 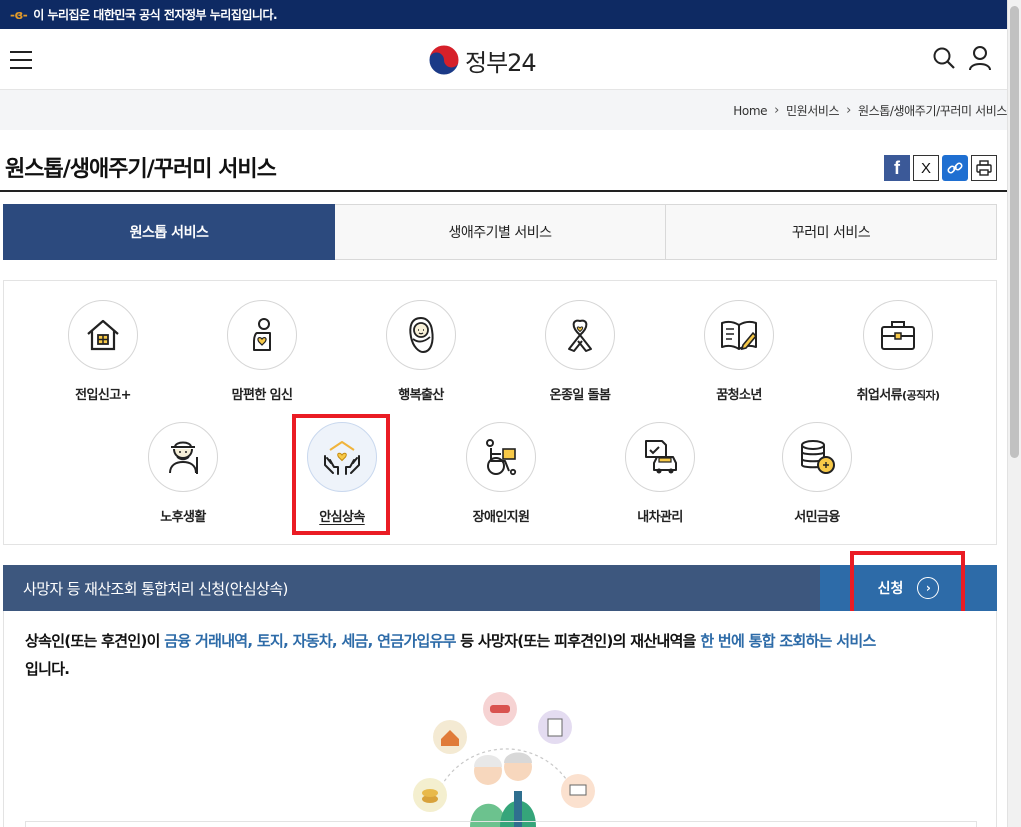 I want to click on x-share-icon: X, so click(x=926, y=168).